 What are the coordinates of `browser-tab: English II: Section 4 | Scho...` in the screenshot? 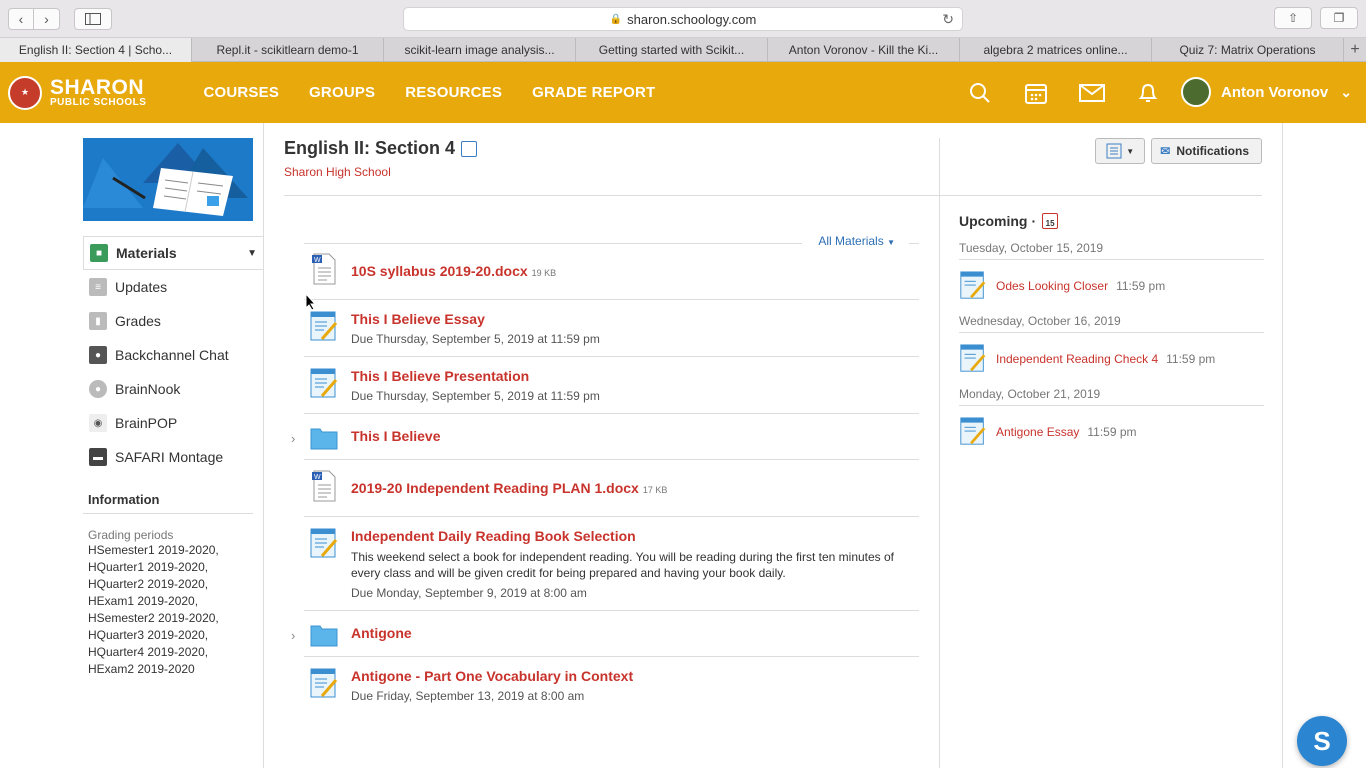 It's located at (96, 50).